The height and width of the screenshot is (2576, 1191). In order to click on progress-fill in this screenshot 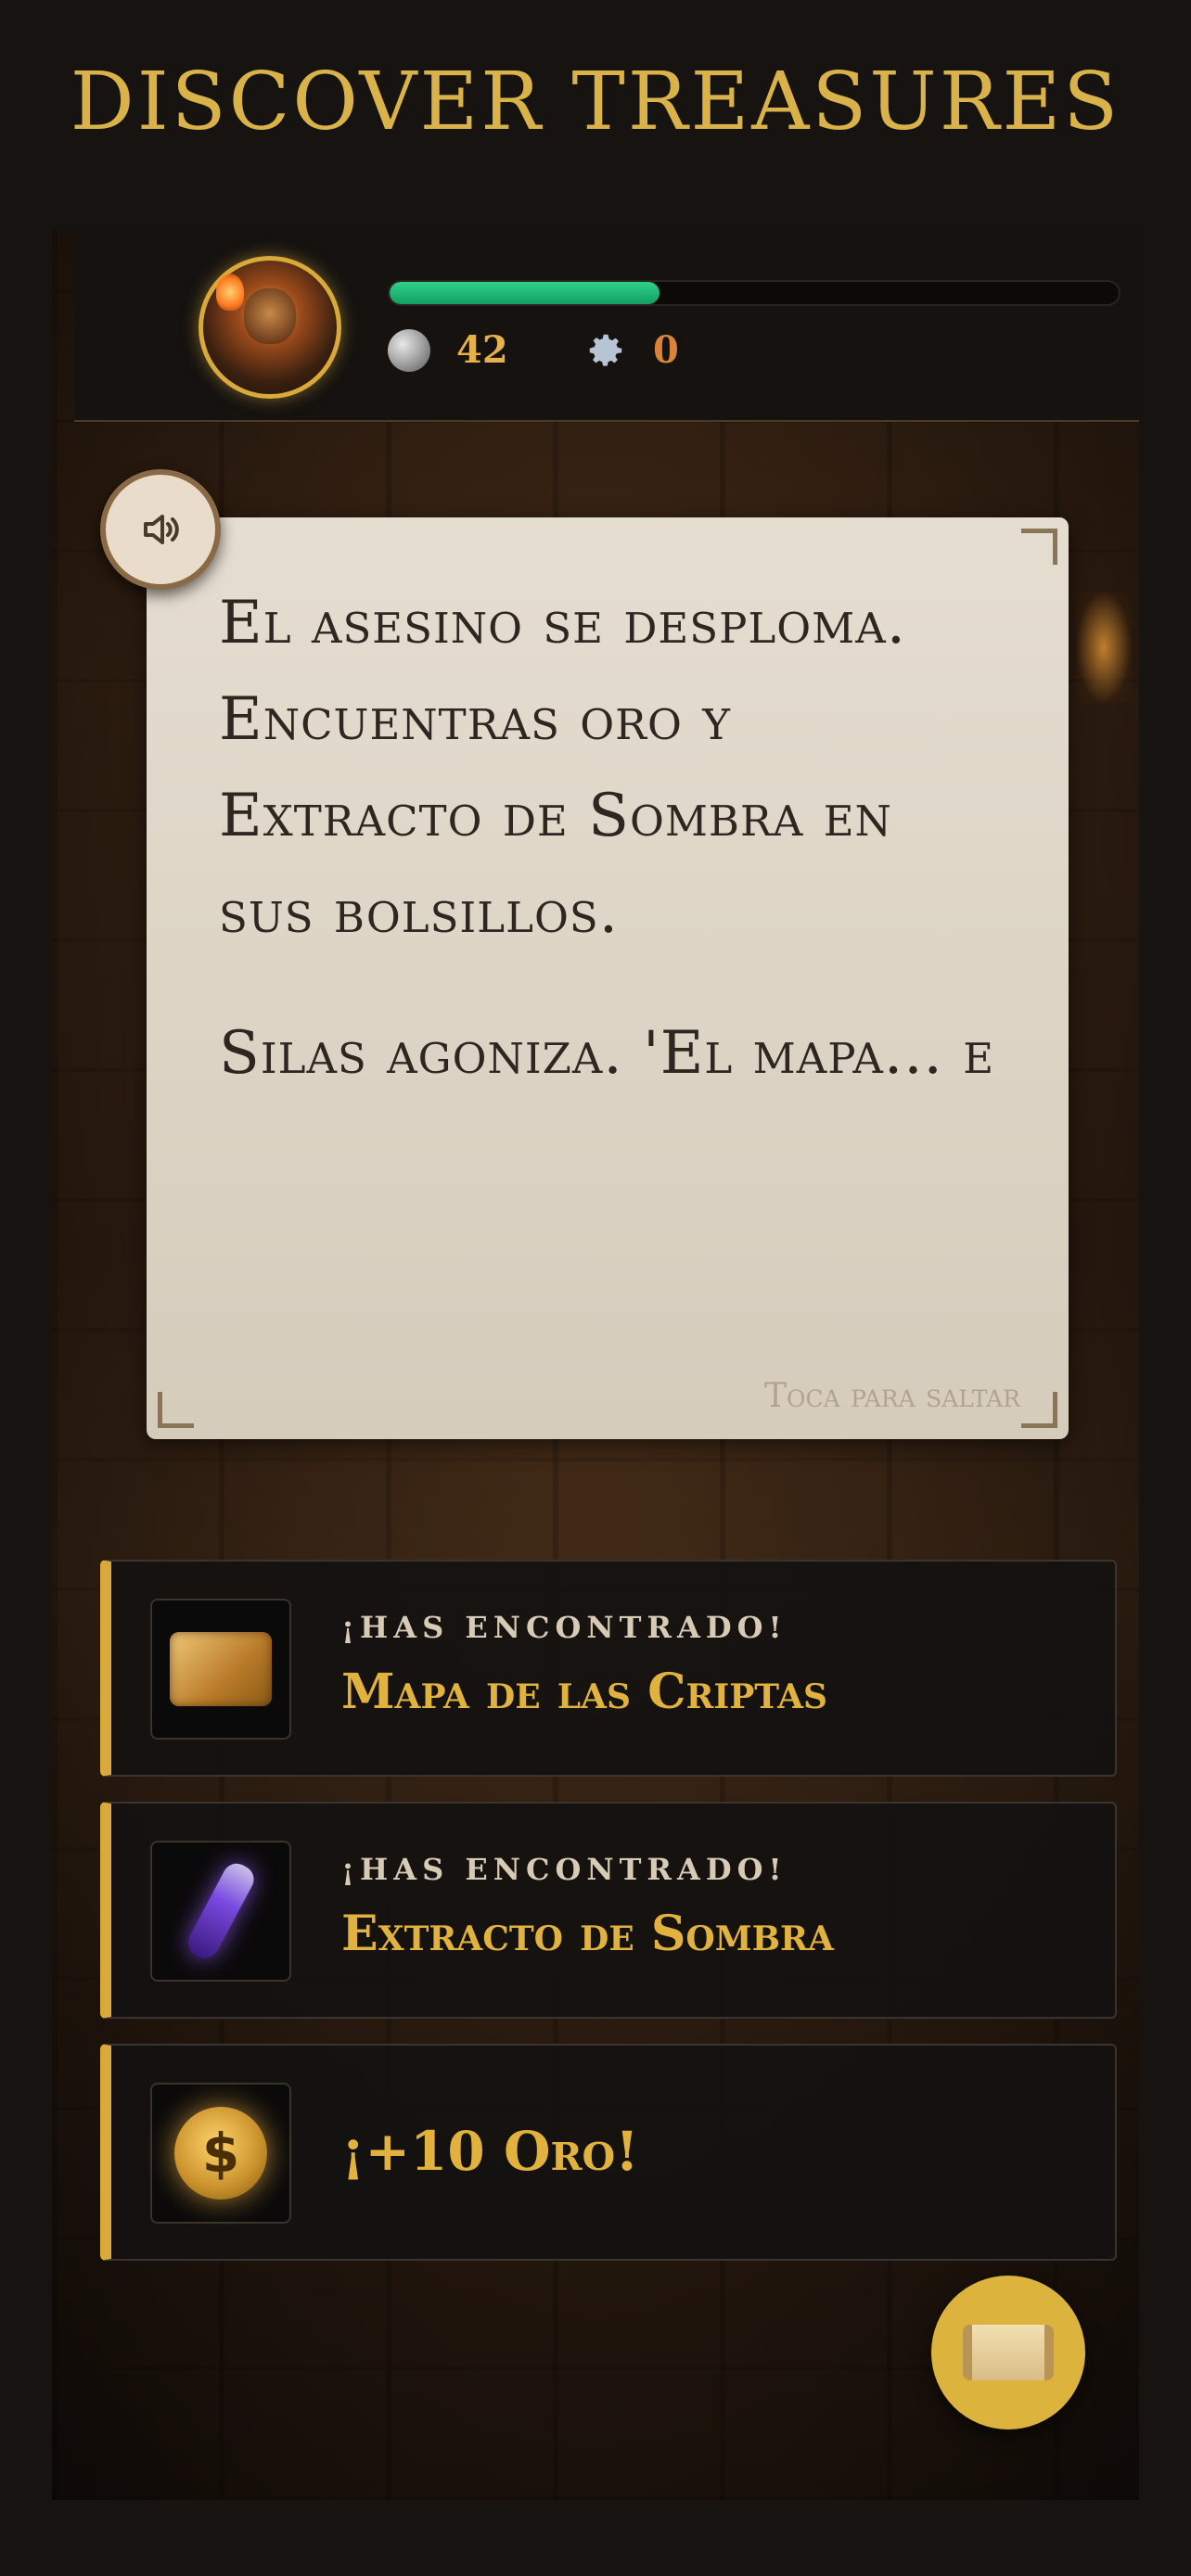, I will do `click(525, 293)`.